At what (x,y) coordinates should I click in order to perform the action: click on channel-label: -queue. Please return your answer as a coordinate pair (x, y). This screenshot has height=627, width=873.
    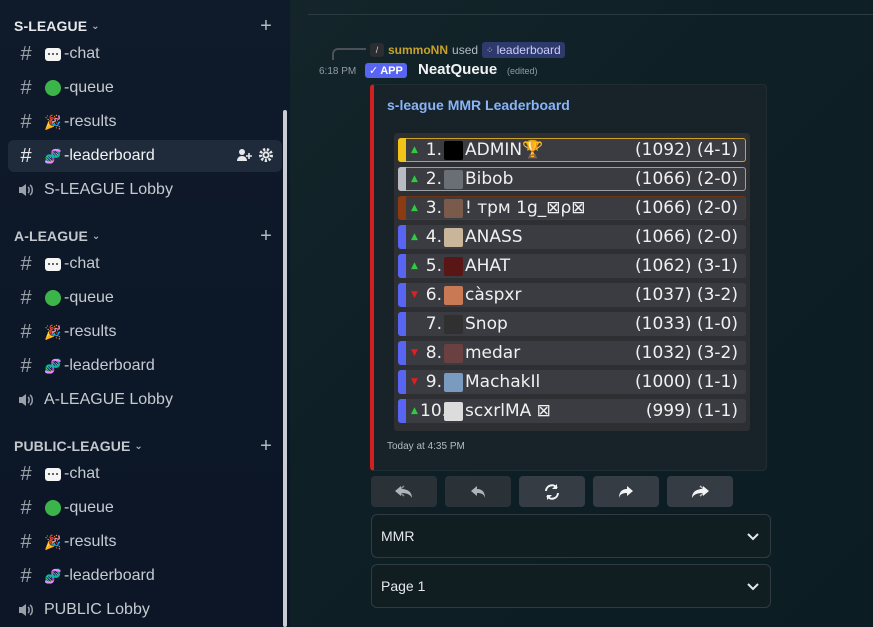
    Looking at the image, I should click on (89, 87).